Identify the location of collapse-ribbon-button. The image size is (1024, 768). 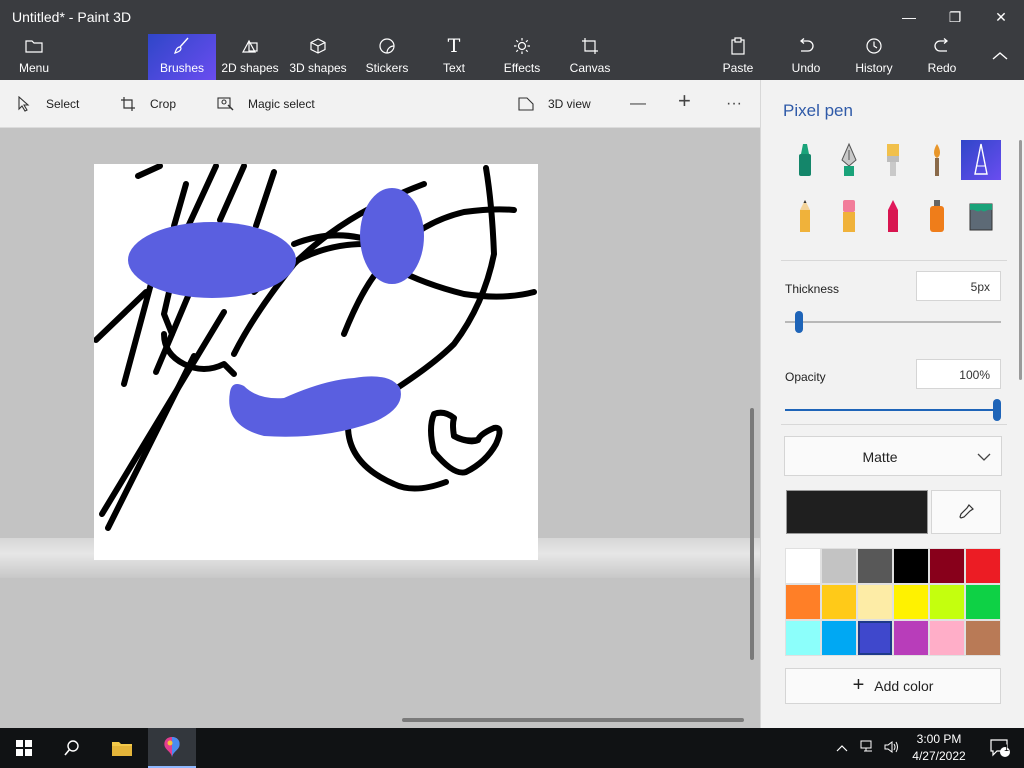
(1000, 57).